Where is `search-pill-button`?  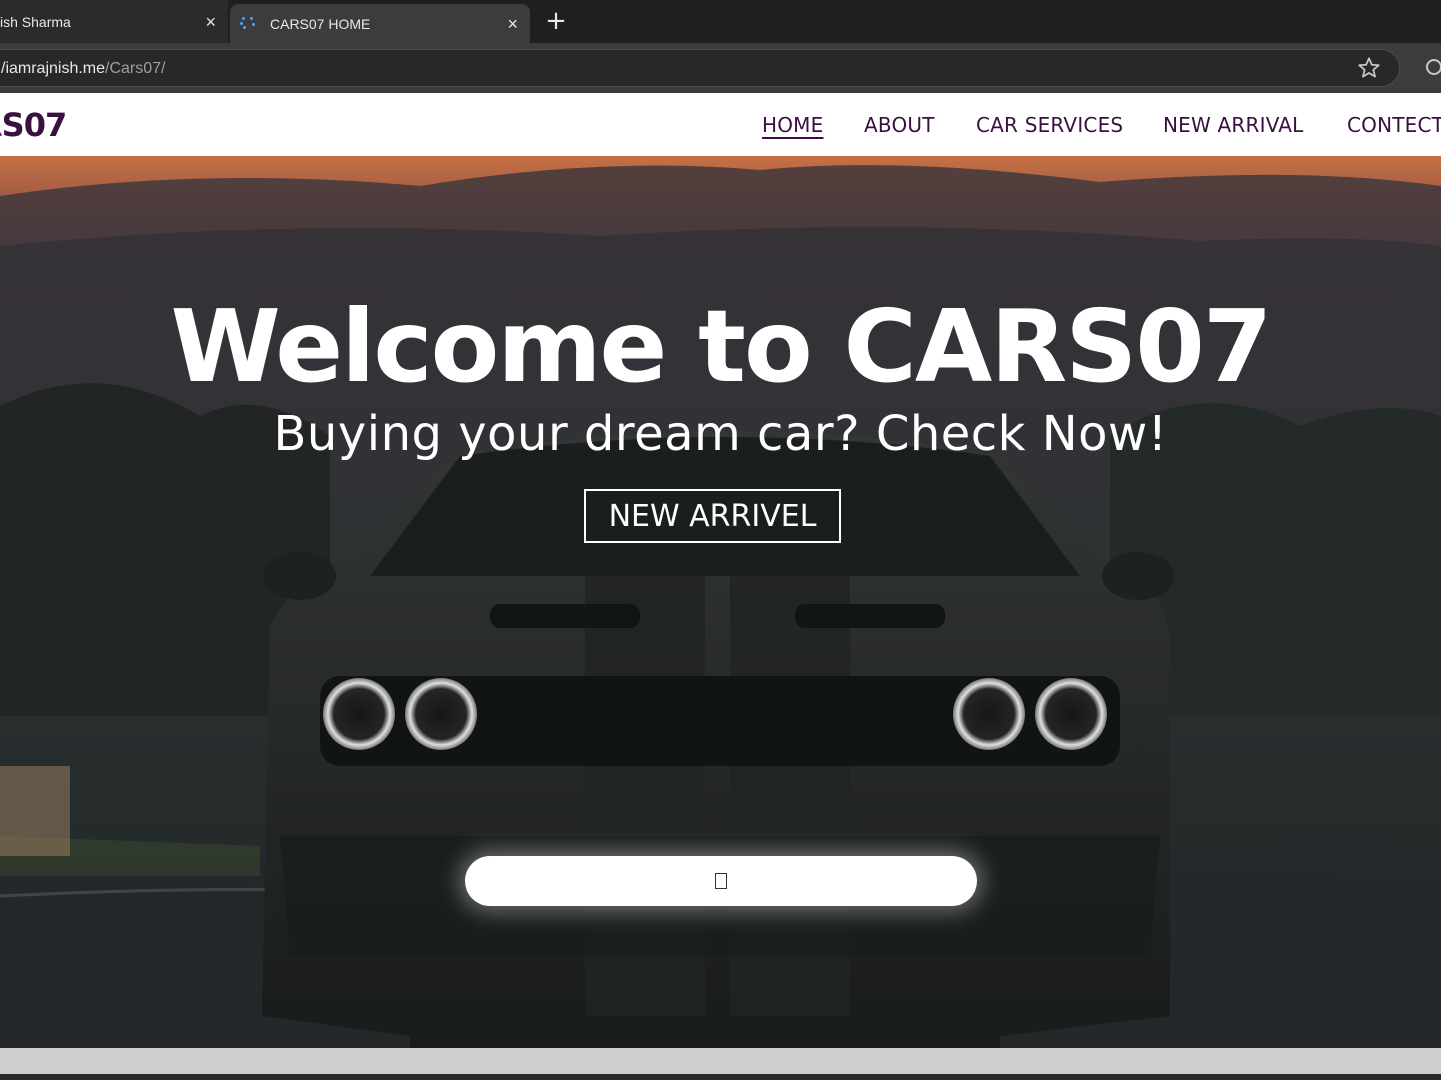
search-pill-button is located at coordinates (721, 881).